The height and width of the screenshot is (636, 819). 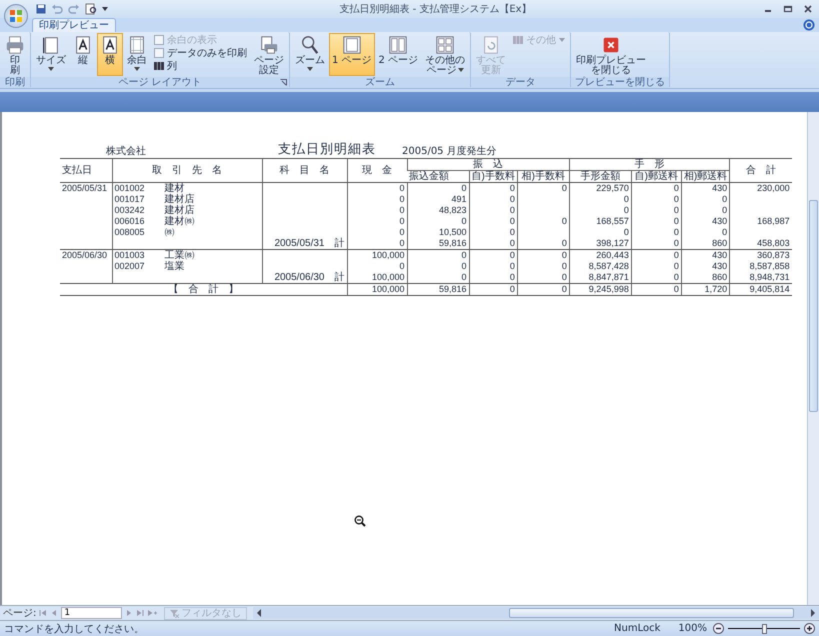 I want to click on amount-cell: 230,000, so click(x=773, y=188).